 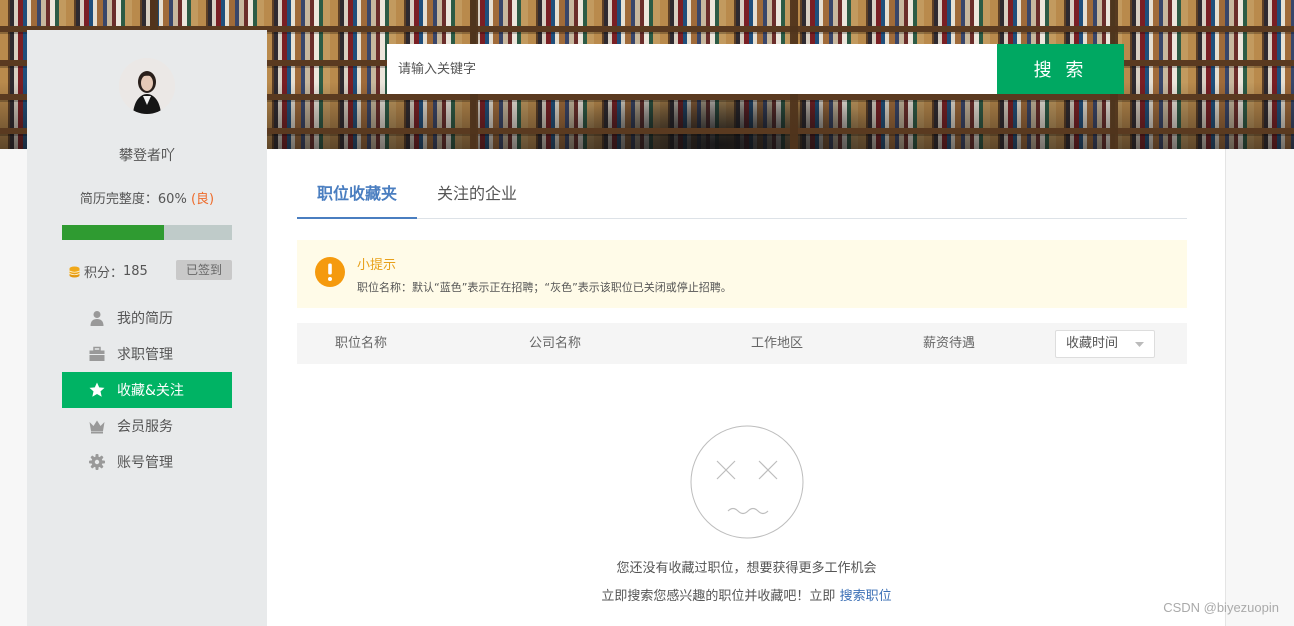 What do you see at coordinates (361, 343) in the screenshot?
I see `column-header-job-title: 职位名称` at bounding box center [361, 343].